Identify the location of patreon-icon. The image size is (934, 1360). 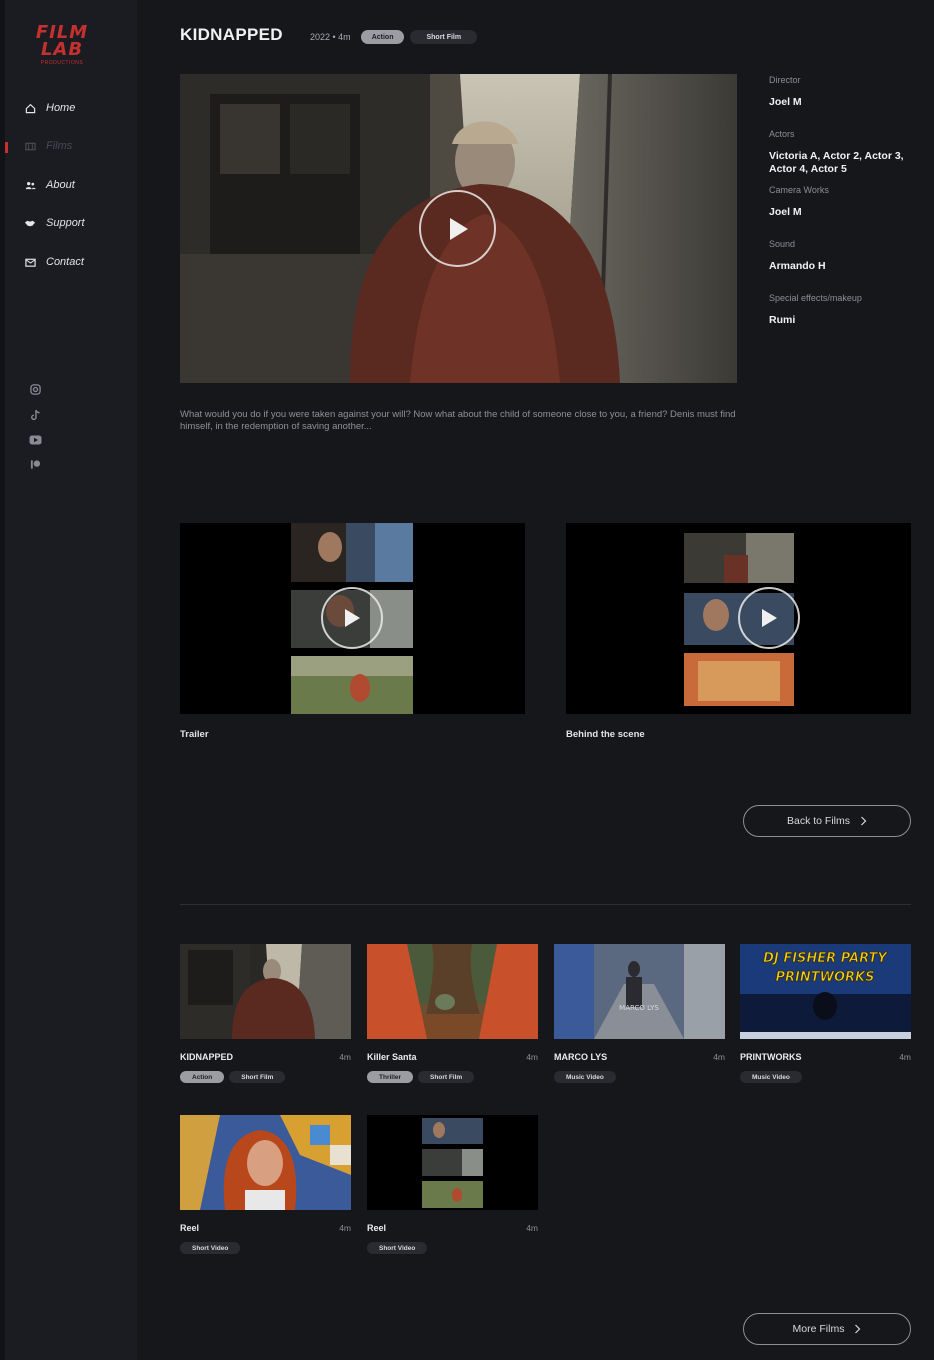
(35, 464).